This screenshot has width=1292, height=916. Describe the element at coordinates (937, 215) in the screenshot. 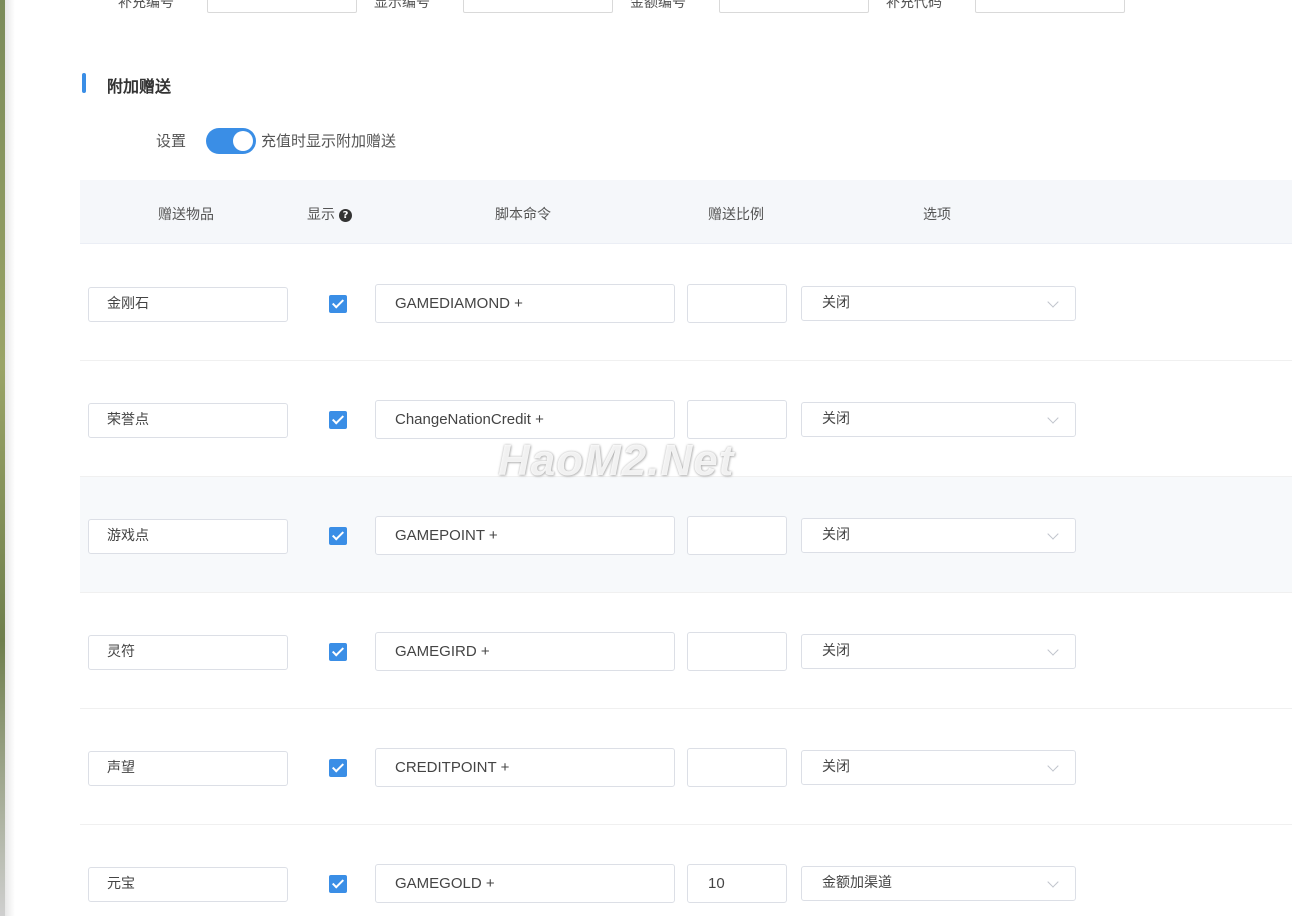

I see `header-option: 选项` at that location.